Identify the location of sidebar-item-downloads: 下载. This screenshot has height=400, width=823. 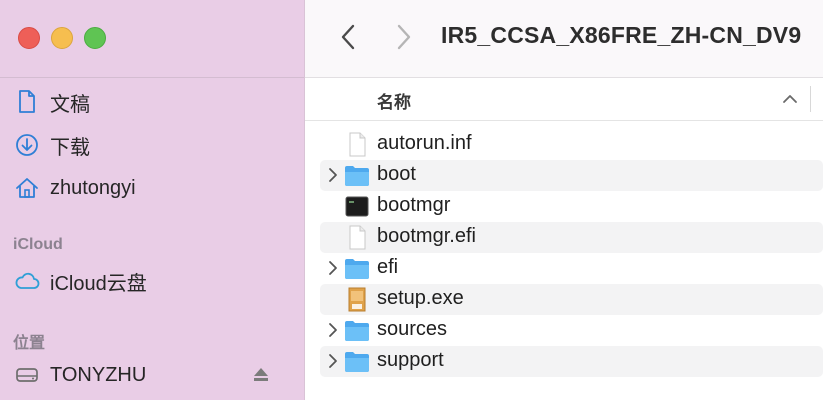
(52, 145).